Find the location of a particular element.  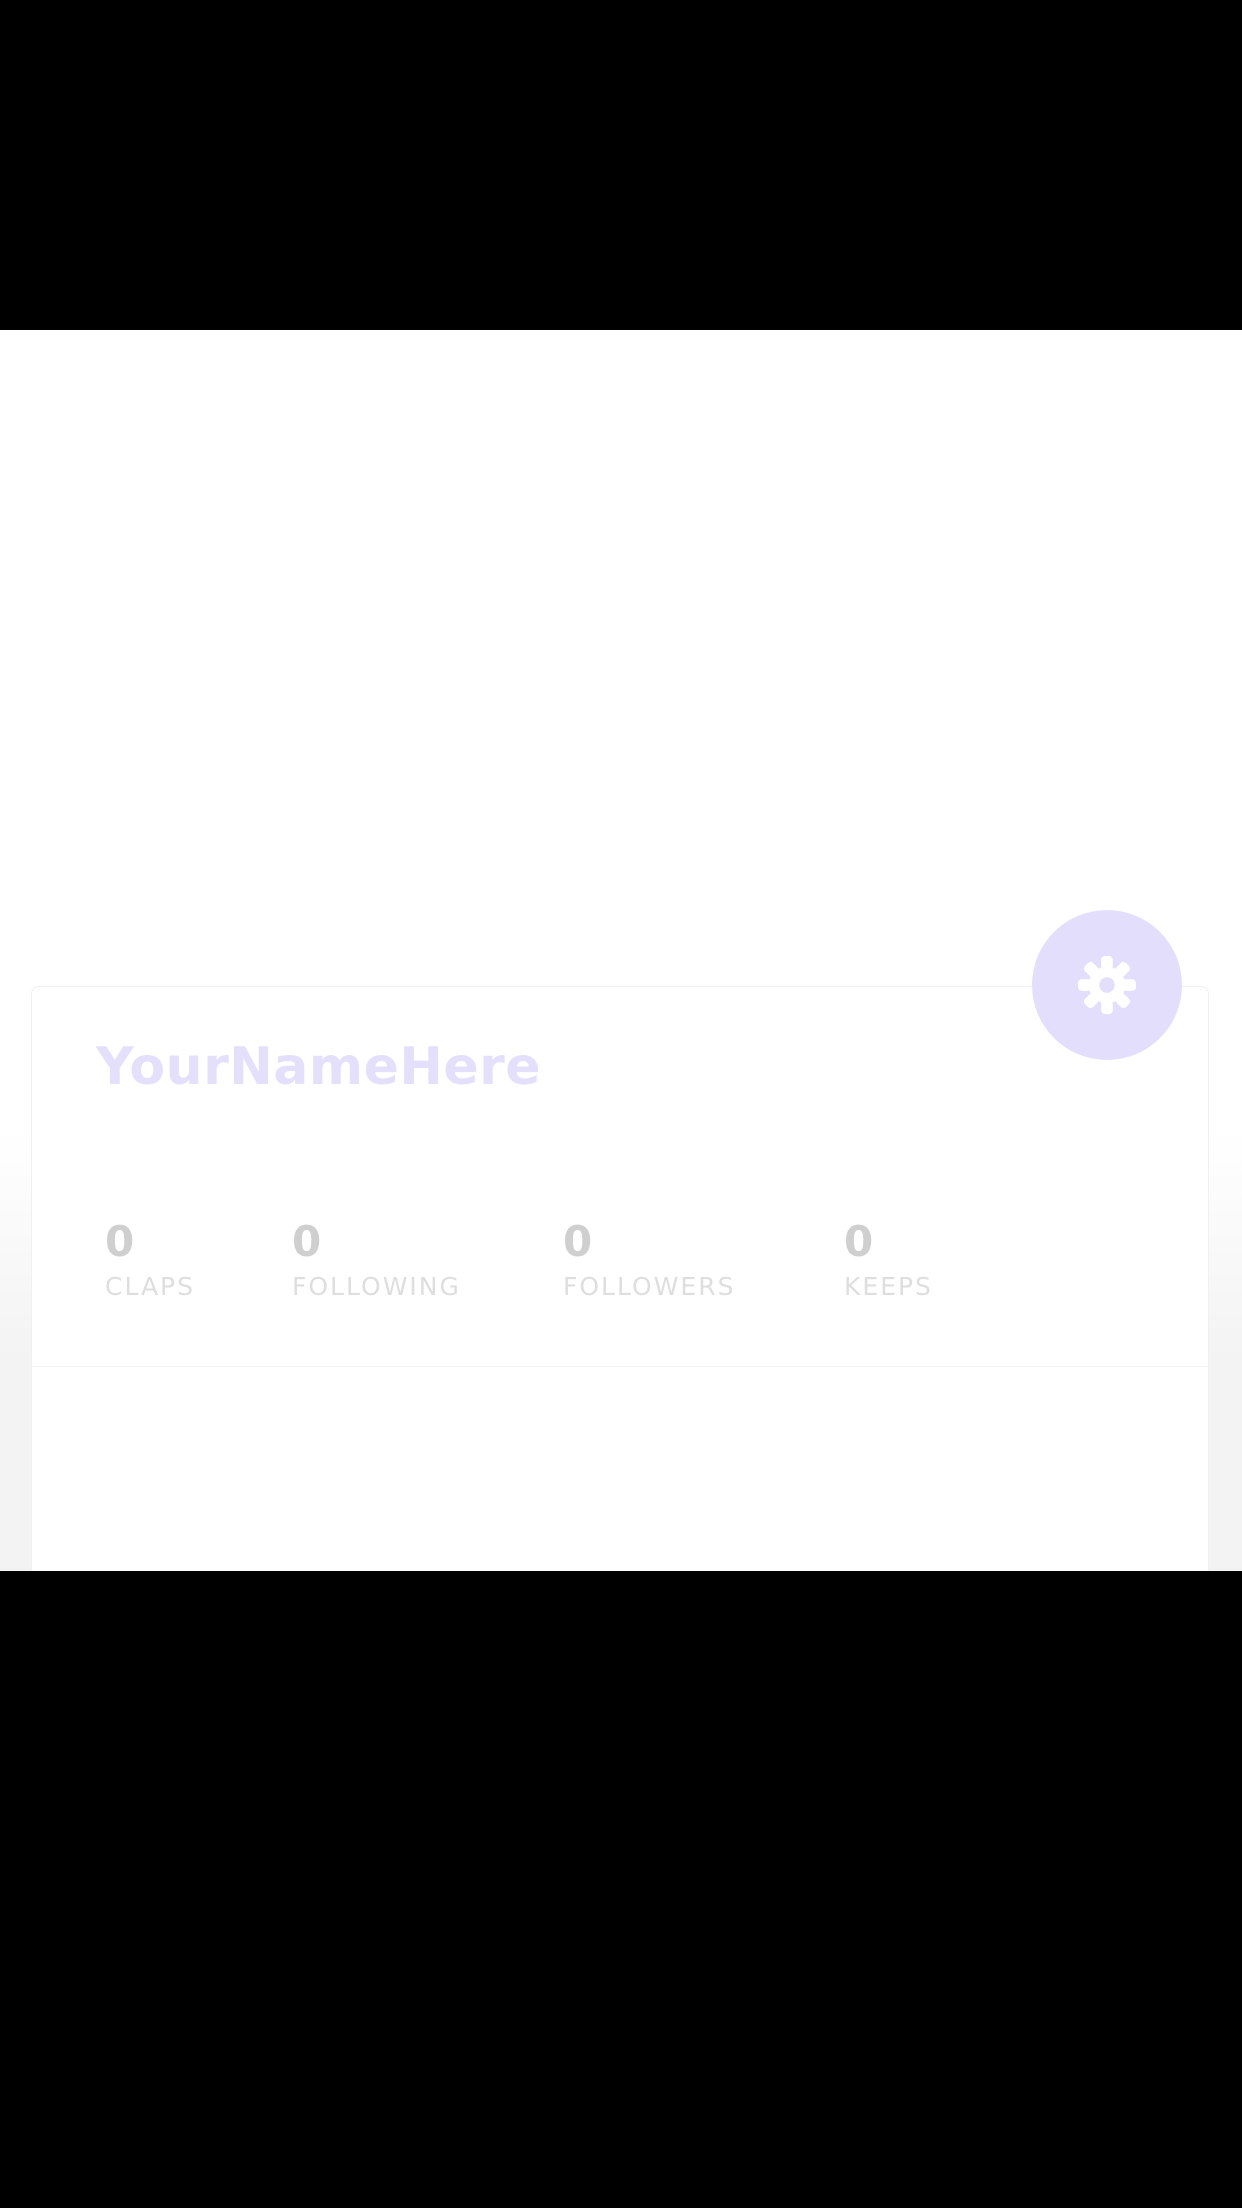

stat-keeps: 0 KEEPS is located at coordinates (888, 1260).